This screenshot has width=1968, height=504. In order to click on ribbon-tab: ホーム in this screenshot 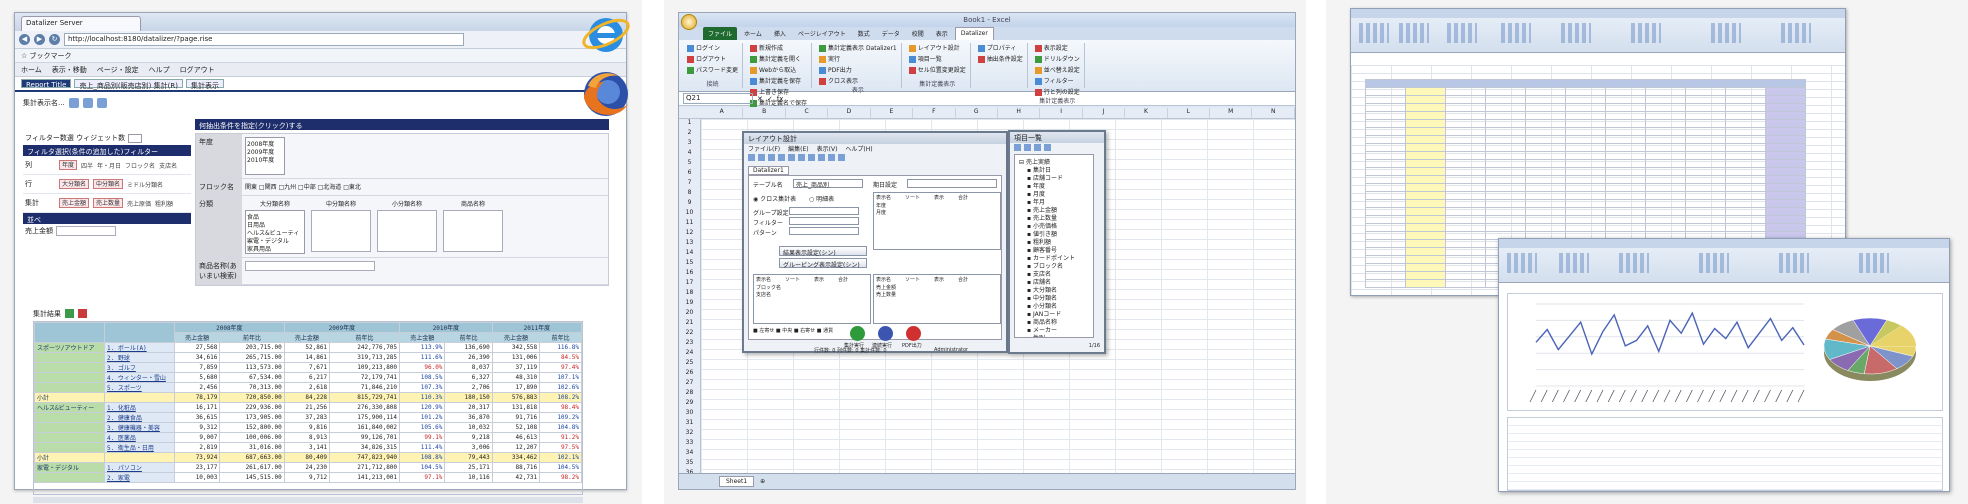, I will do `click(753, 33)`.